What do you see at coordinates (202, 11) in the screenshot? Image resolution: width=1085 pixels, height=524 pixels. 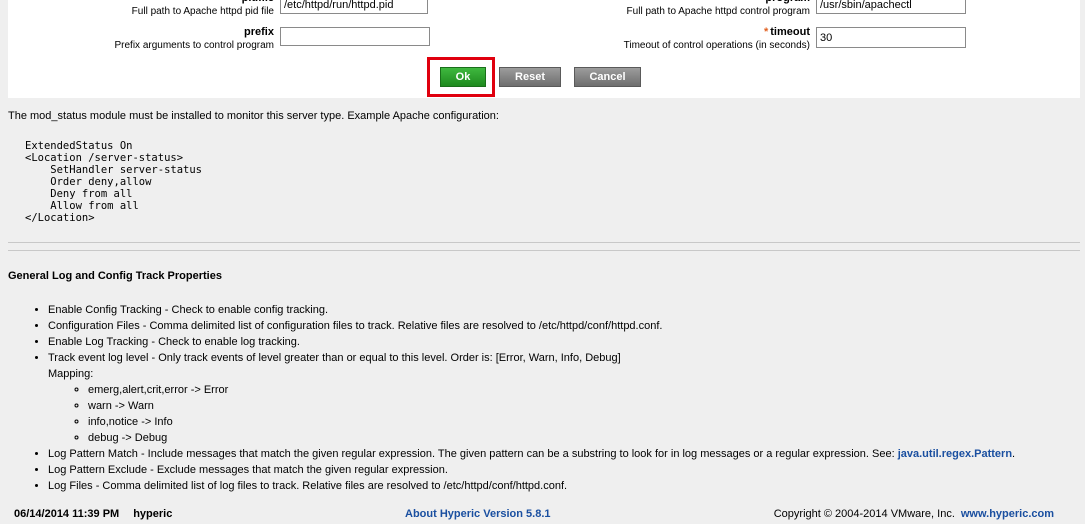 I see `pidfile-desc: Full path to Apache httpd pid file` at bounding box center [202, 11].